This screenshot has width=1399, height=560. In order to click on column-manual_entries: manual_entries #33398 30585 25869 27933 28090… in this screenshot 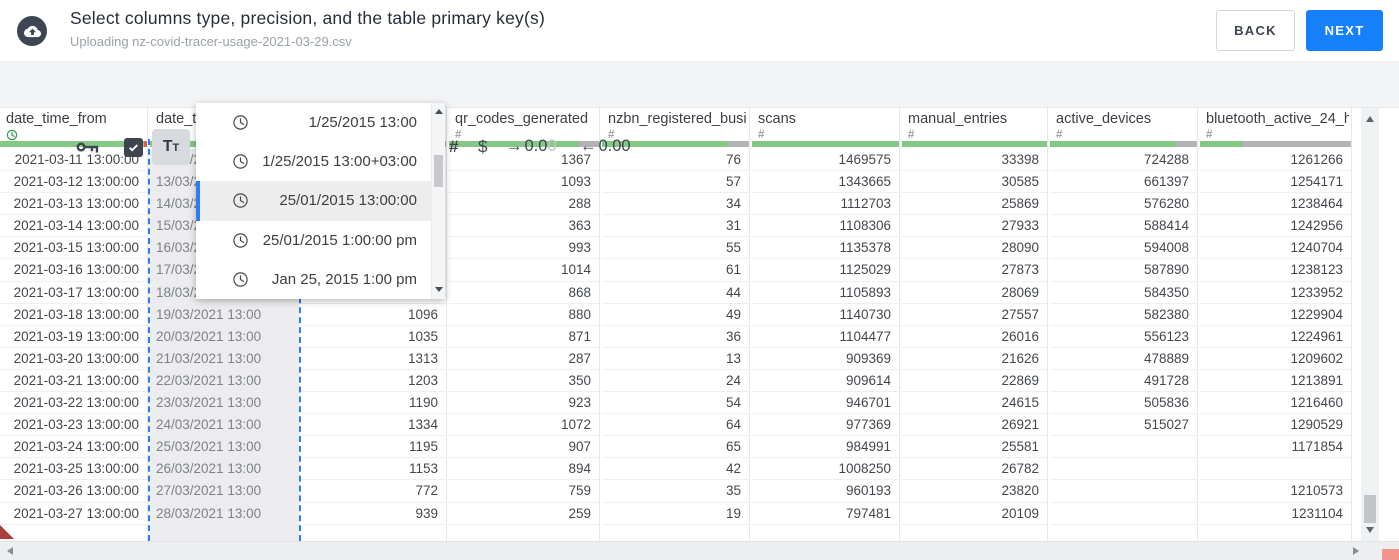, I will do `click(975, 324)`.